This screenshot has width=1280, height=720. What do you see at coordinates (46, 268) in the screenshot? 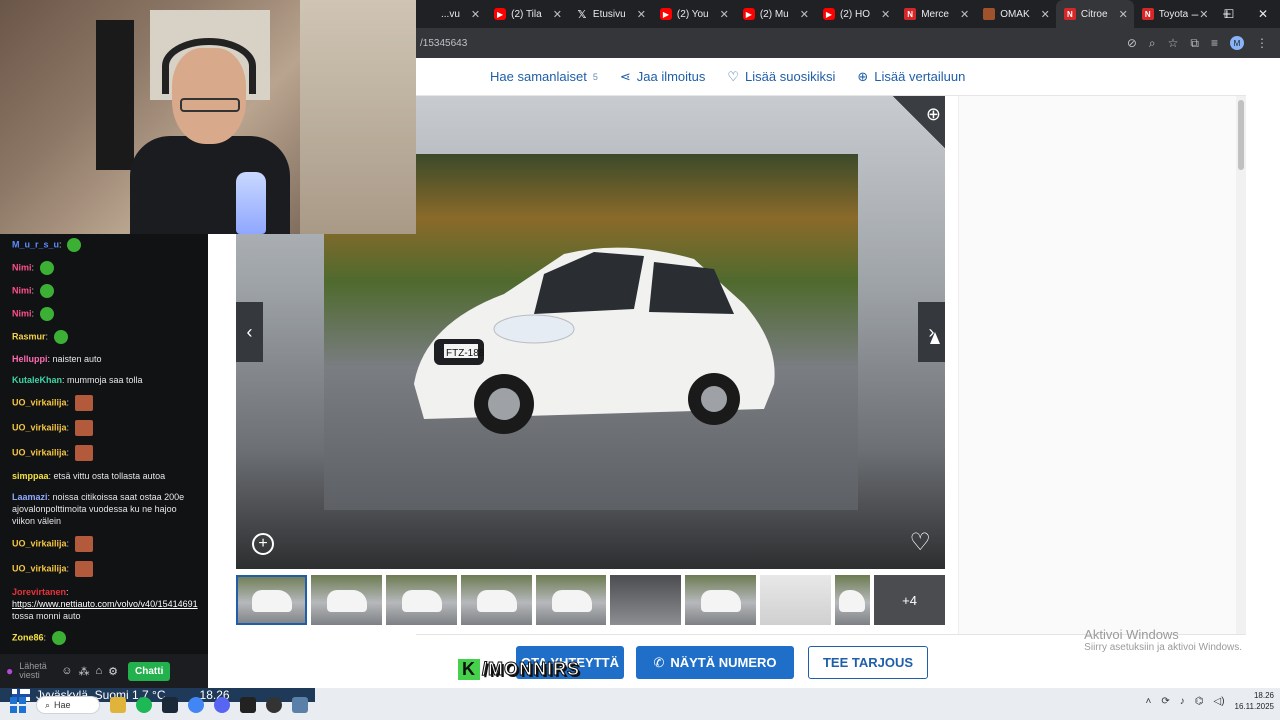
I see `frog-emote-icon` at bounding box center [46, 268].